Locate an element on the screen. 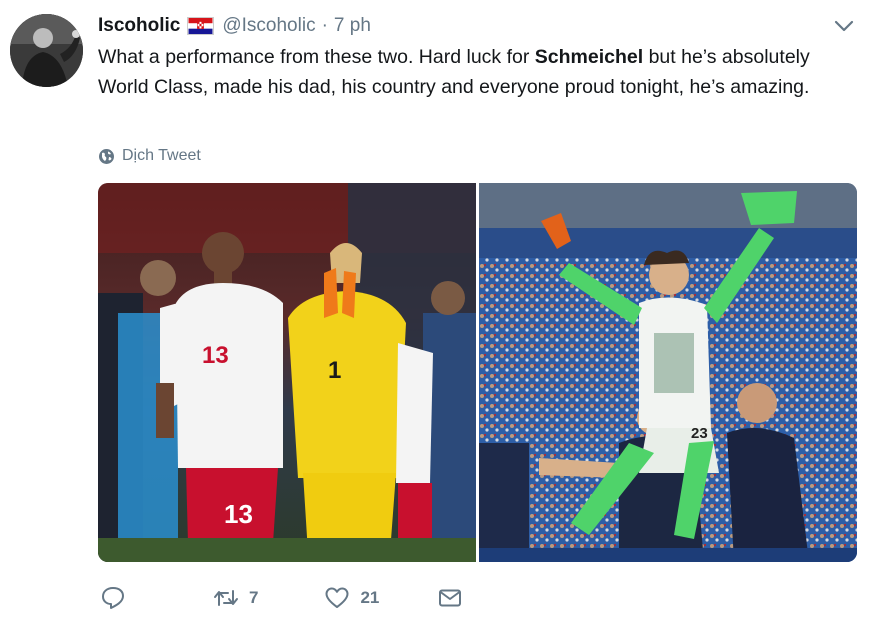 The height and width of the screenshot is (618, 874). tweet-actions: 7 21 is located at coordinates (281, 598).